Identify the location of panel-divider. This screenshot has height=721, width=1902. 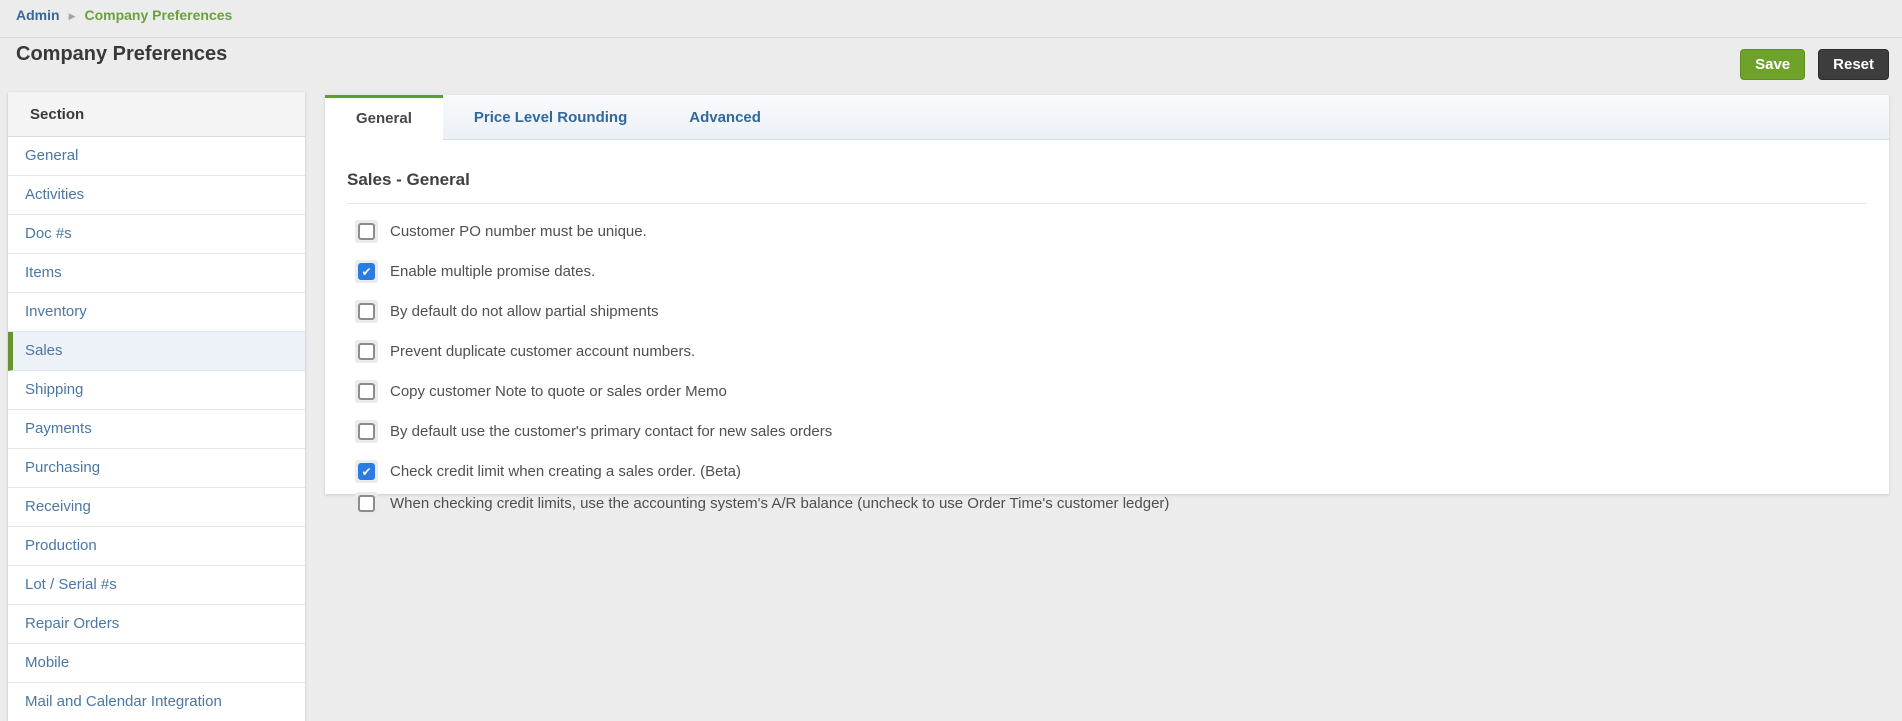
(1107, 203).